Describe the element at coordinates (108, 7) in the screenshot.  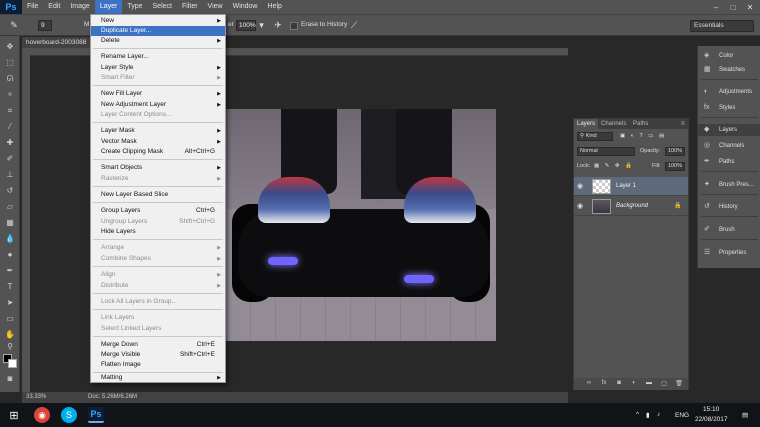
I see `menu-layer: Layer` at that location.